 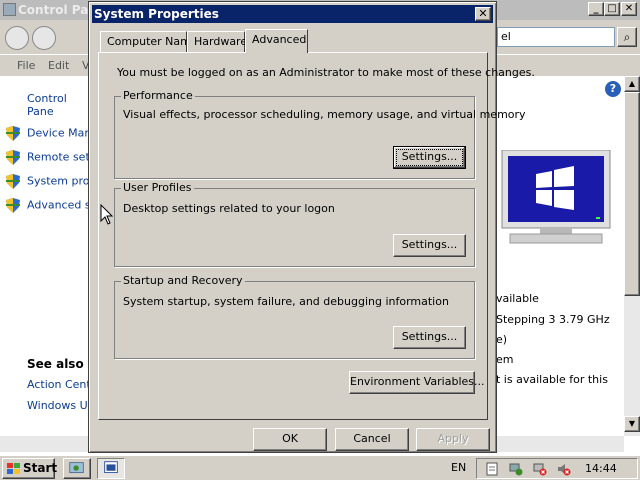 I want to click on dialog-titlebar: System Properties ✕, so click(x=292, y=14).